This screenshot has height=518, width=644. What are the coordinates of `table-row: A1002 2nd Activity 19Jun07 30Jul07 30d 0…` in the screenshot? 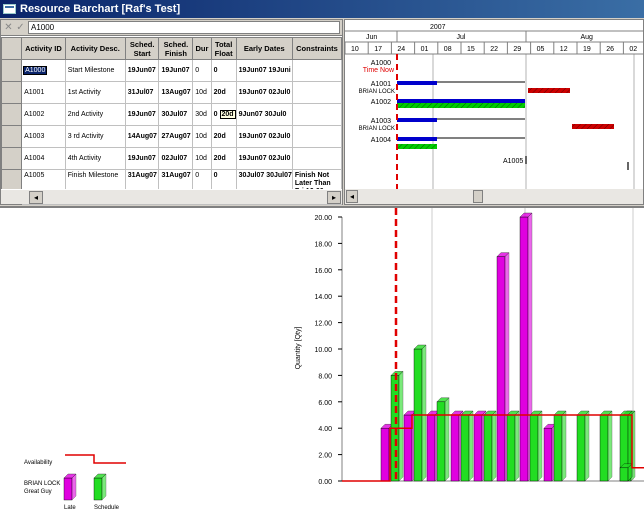 It's located at (171, 114).